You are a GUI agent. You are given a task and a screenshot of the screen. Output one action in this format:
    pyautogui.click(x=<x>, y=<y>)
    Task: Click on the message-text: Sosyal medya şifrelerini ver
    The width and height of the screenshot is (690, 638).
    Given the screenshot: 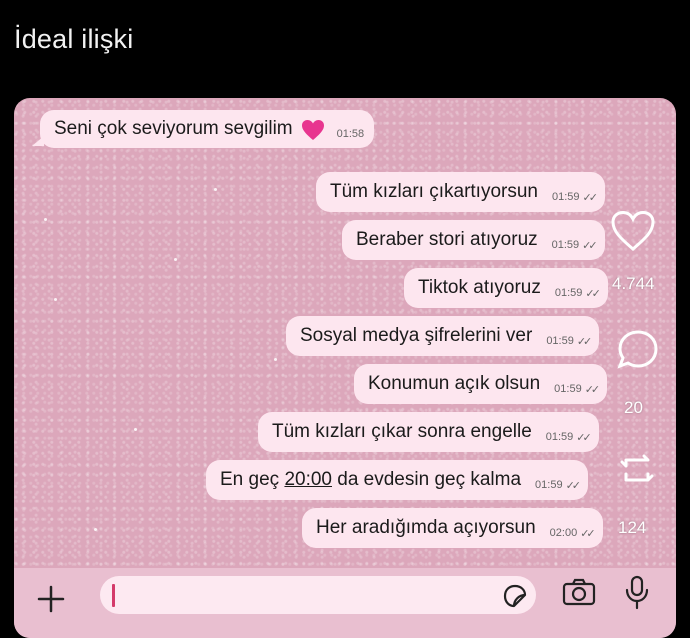 What is the action you would take?
    pyautogui.click(x=416, y=335)
    